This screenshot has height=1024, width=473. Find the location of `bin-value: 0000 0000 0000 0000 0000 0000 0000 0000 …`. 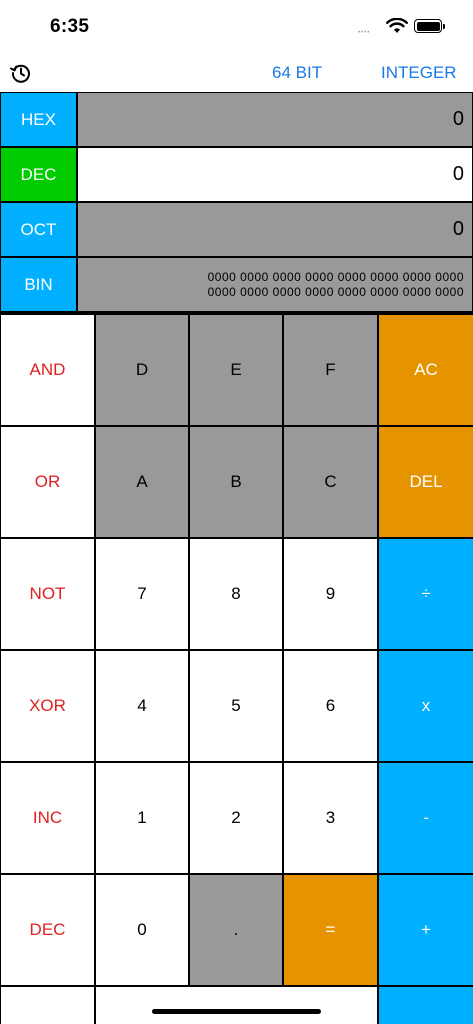

bin-value: 0000 0000 0000 0000 0000 0000 0000 0000 … is located at coordinates (275, 284).